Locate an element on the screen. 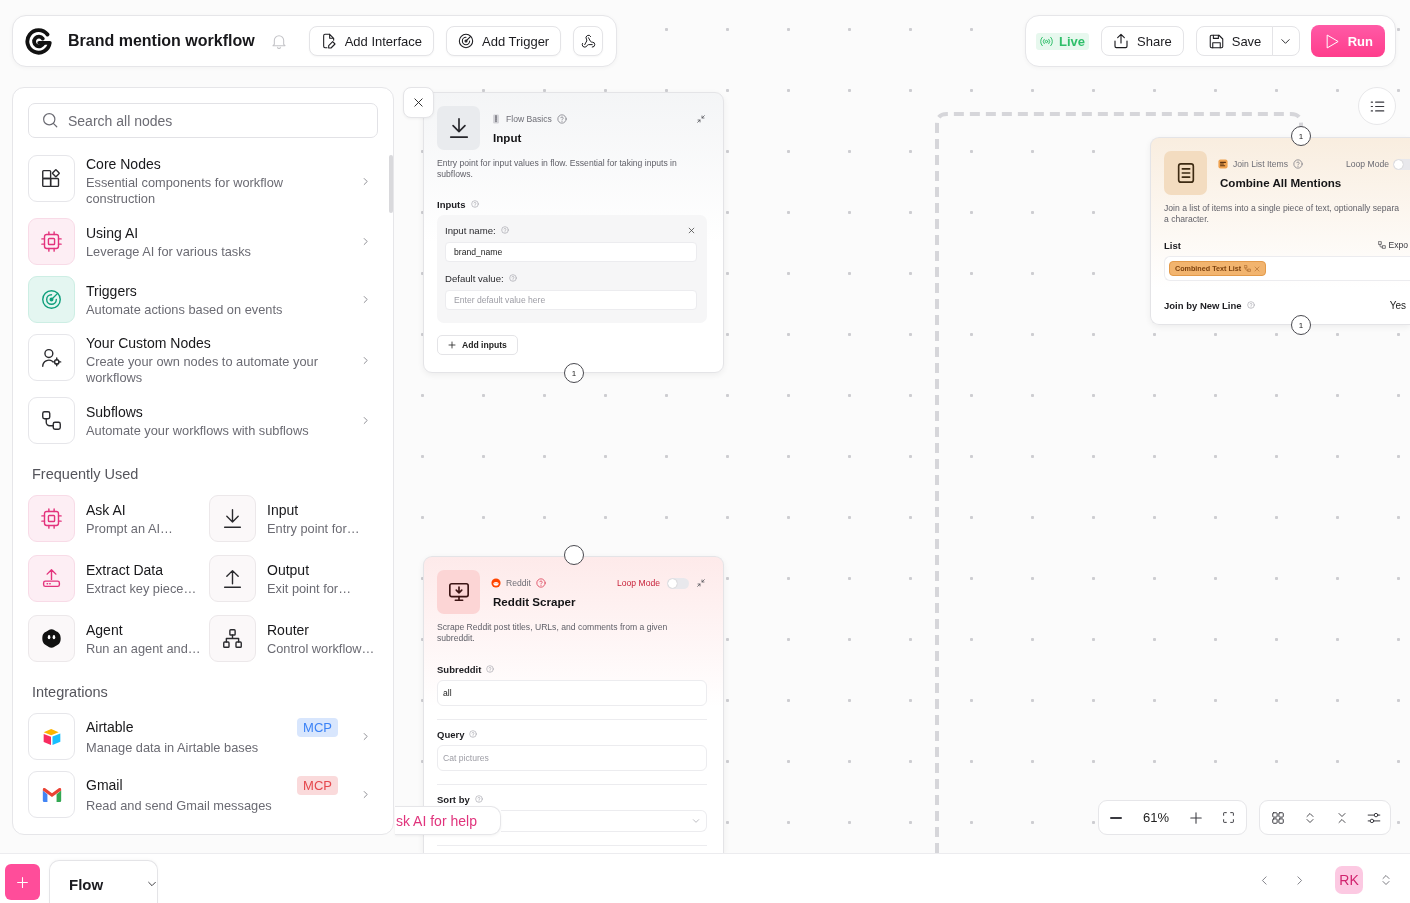 Image resolution: width=1410 pixels, height=903 pixels. category-title: Subflows is located at coordinates (114, 411).